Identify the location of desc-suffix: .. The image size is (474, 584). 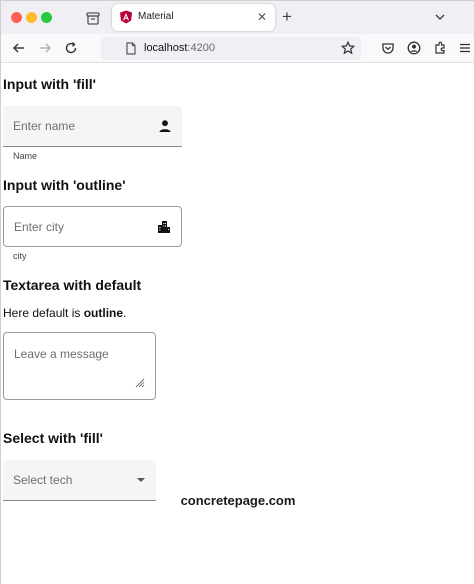
(125, 313).